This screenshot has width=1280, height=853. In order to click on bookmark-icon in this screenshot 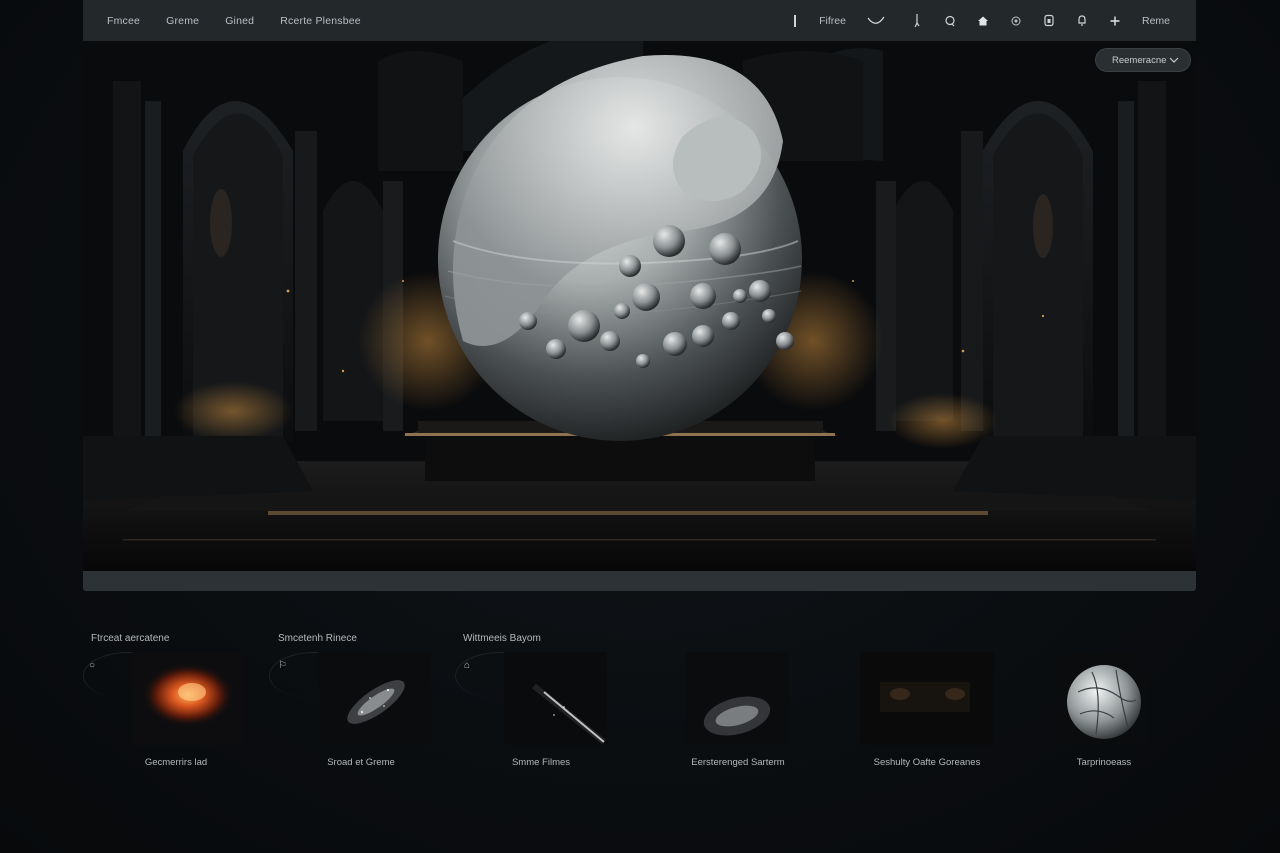, I will do `click(1049, 20)`.